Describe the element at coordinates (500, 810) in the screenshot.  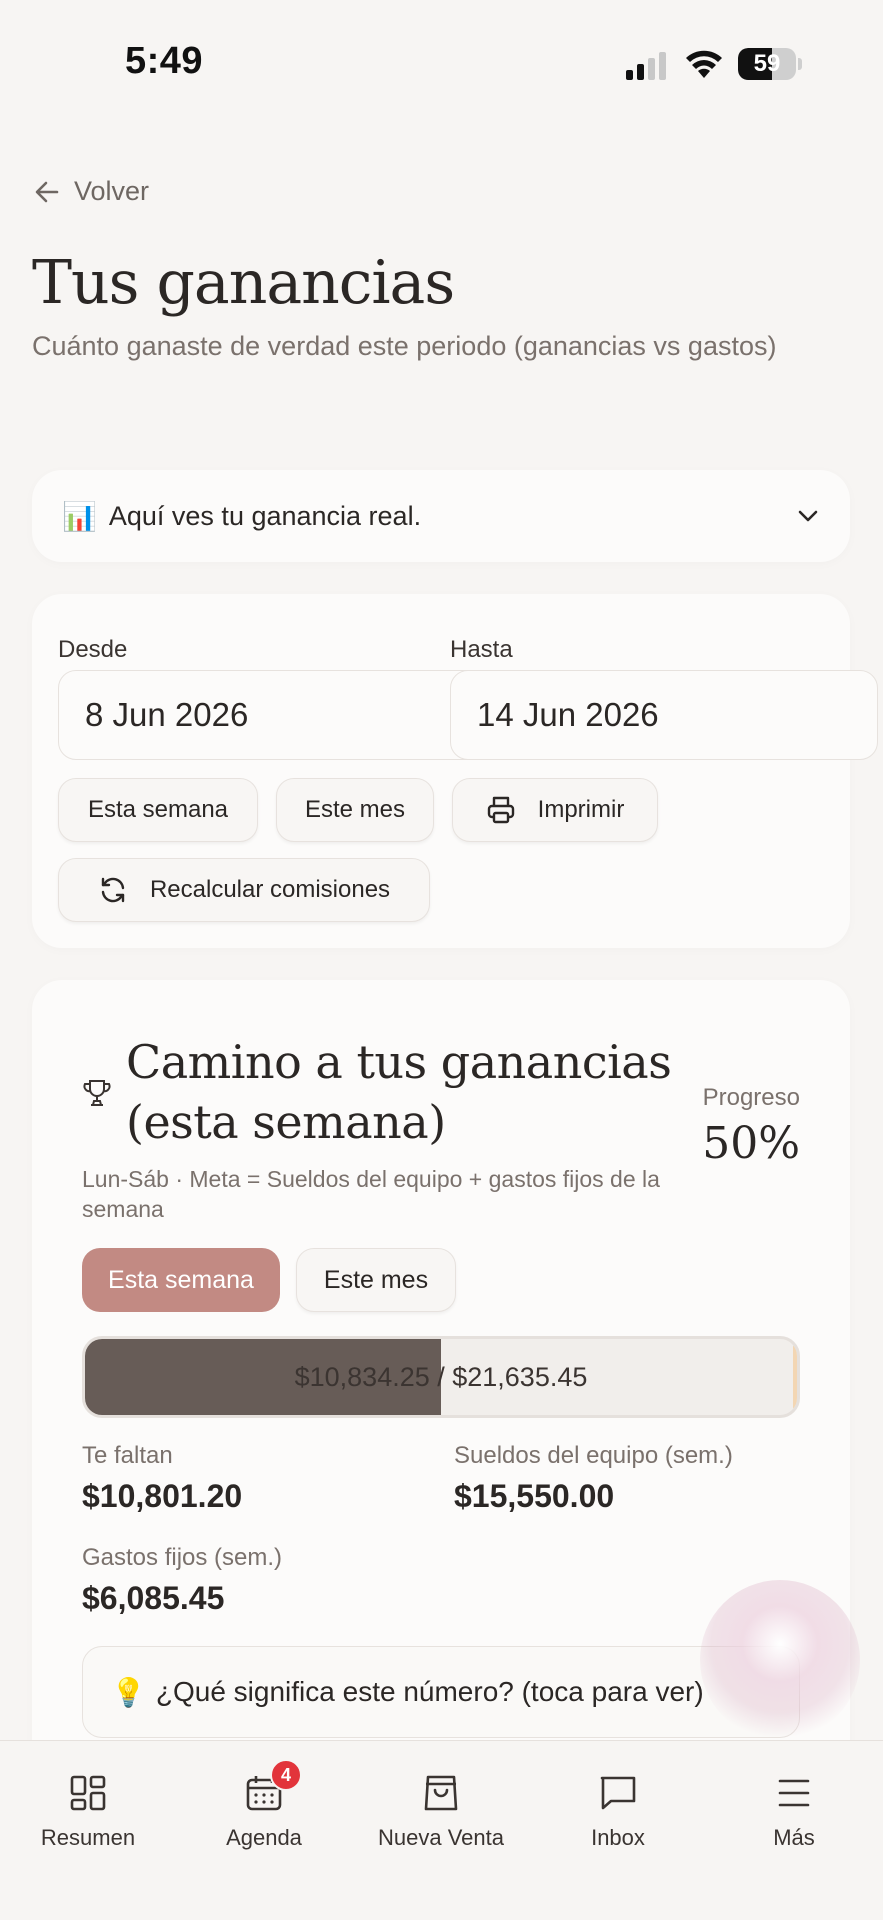
I see `printer-icon` at that location.